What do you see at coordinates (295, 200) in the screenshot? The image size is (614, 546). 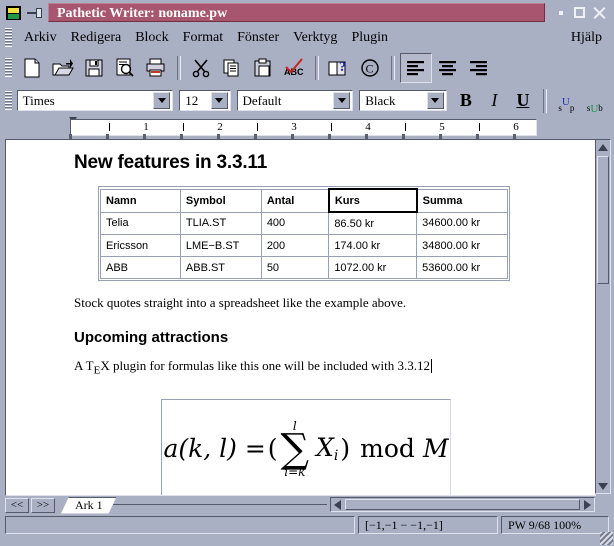 I see `column-header-antal: Antal` at bounding box center [295, 200].